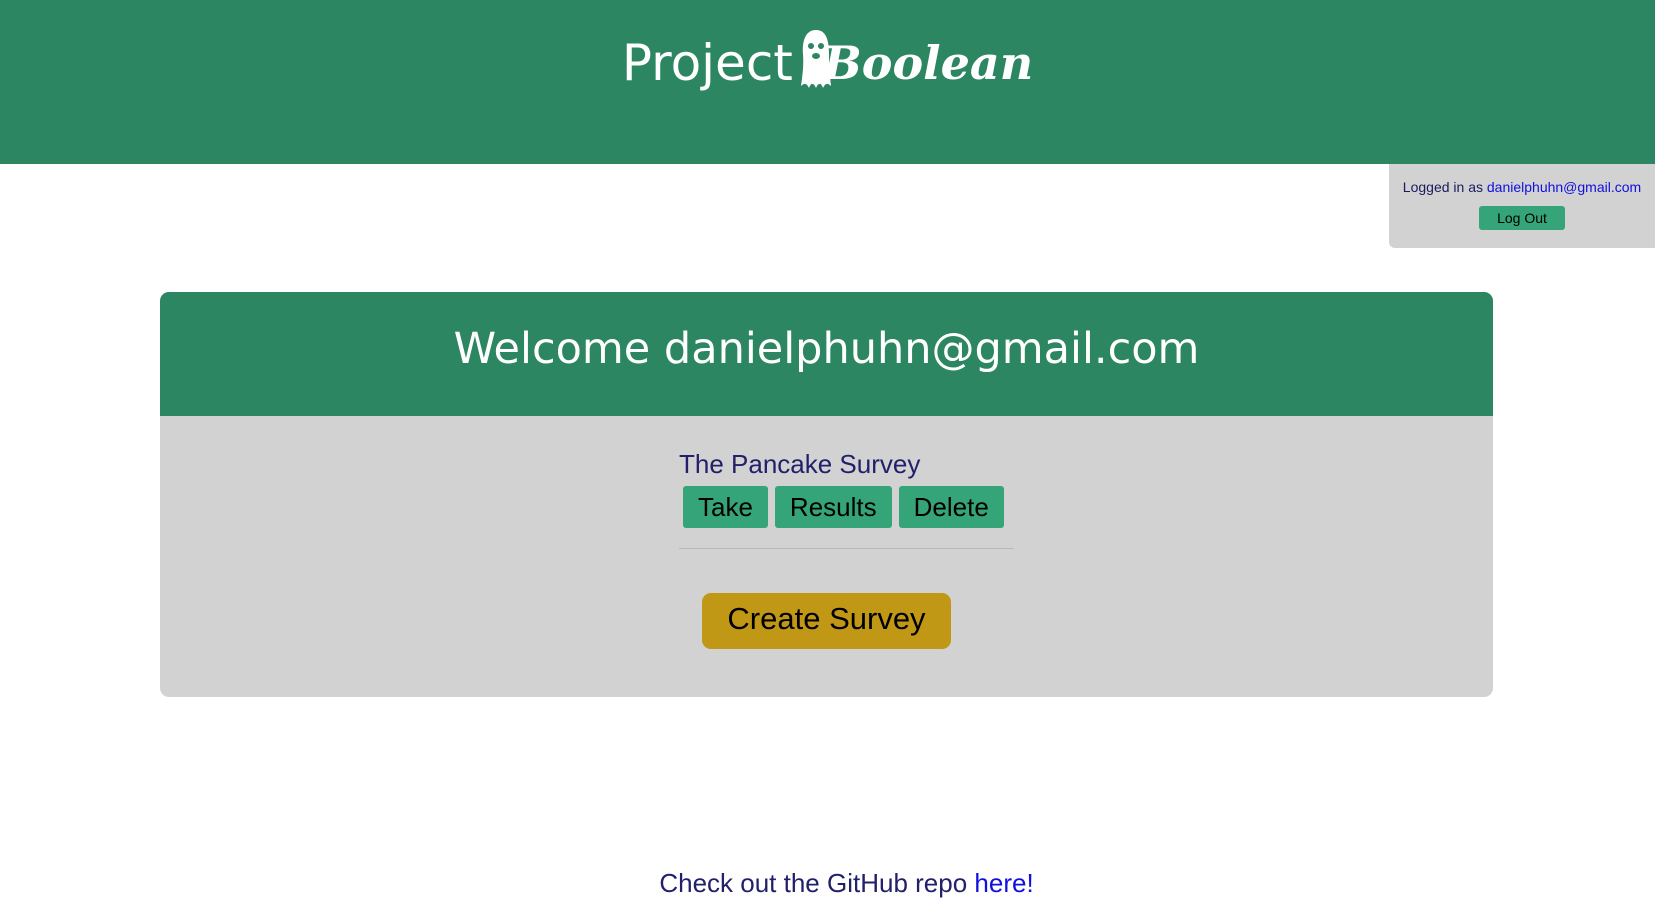 This screenshot has width=1655, height=921. I want to click on take-survey-button: Take, so click(725, 507).